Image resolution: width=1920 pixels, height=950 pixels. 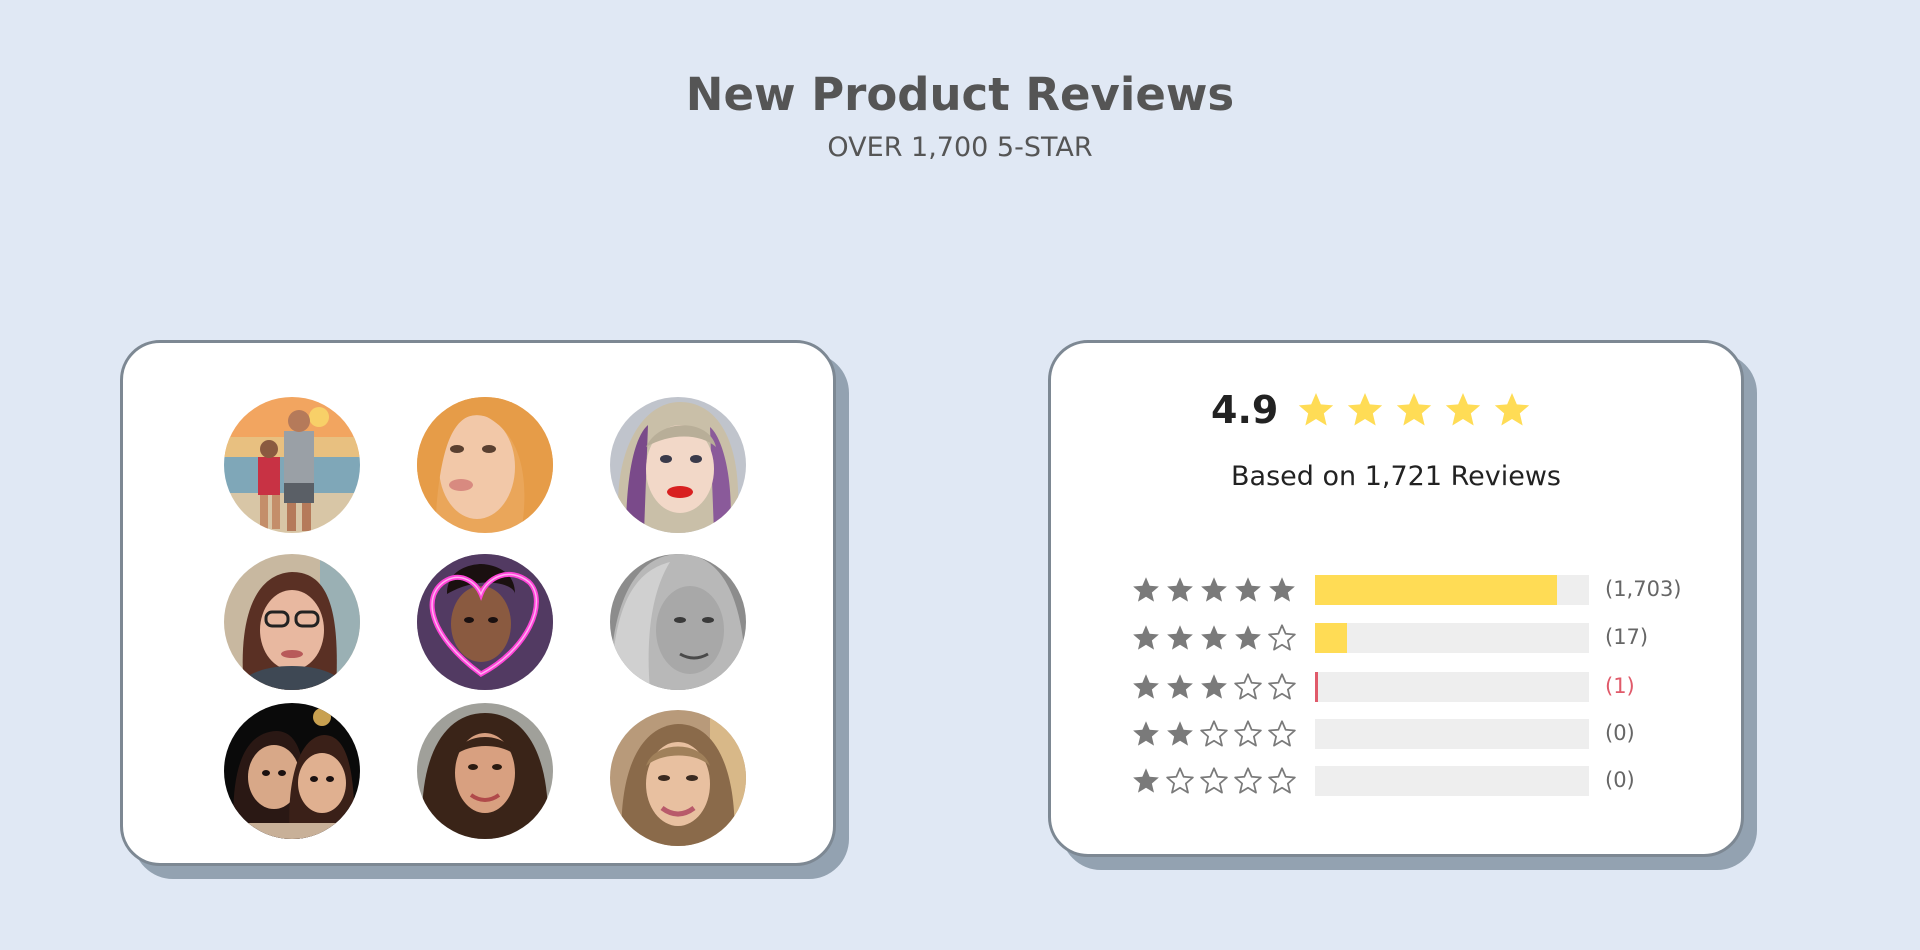 I want to click on rating-count: (1), so click(x=1620, y=686).